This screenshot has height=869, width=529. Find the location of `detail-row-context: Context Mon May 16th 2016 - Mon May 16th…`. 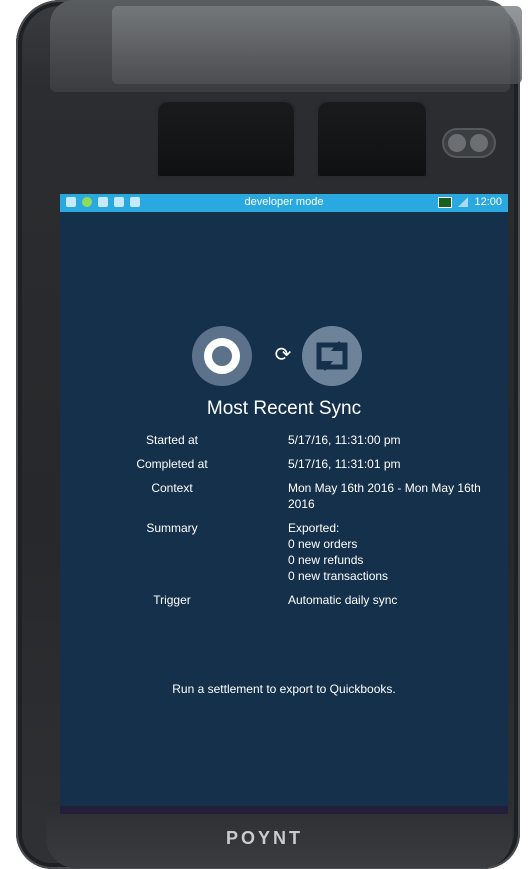

detail-row-context: Context Mon May 16th 2016 - Mon May 16th… is located at coordinates (284, 496).